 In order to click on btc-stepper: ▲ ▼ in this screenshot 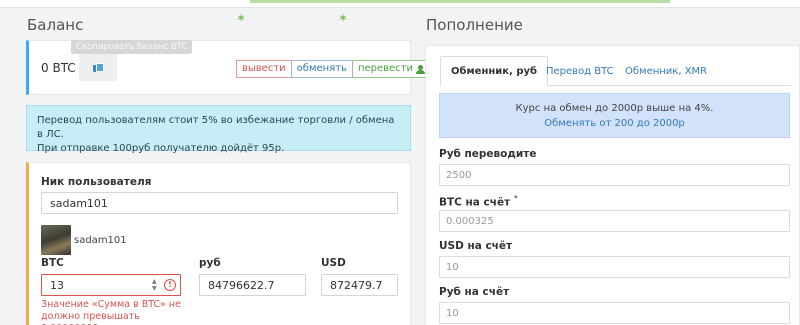, I will do `click(156, 285)`.